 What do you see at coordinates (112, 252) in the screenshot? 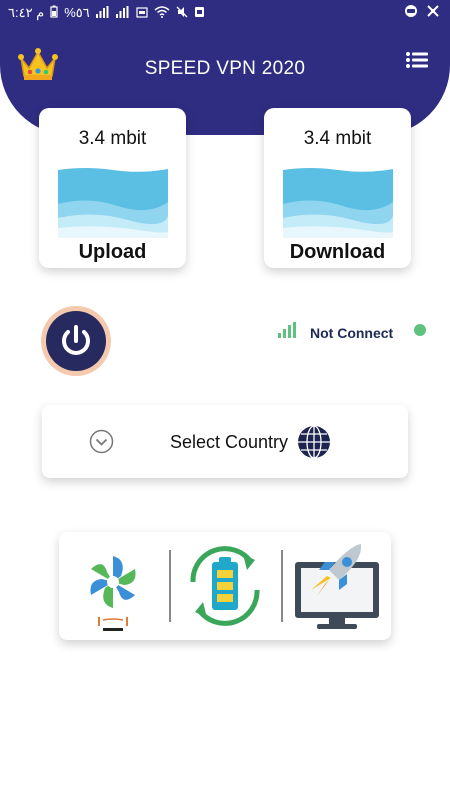
I see `upload-label: Upload` at bounding box center [112, 252].